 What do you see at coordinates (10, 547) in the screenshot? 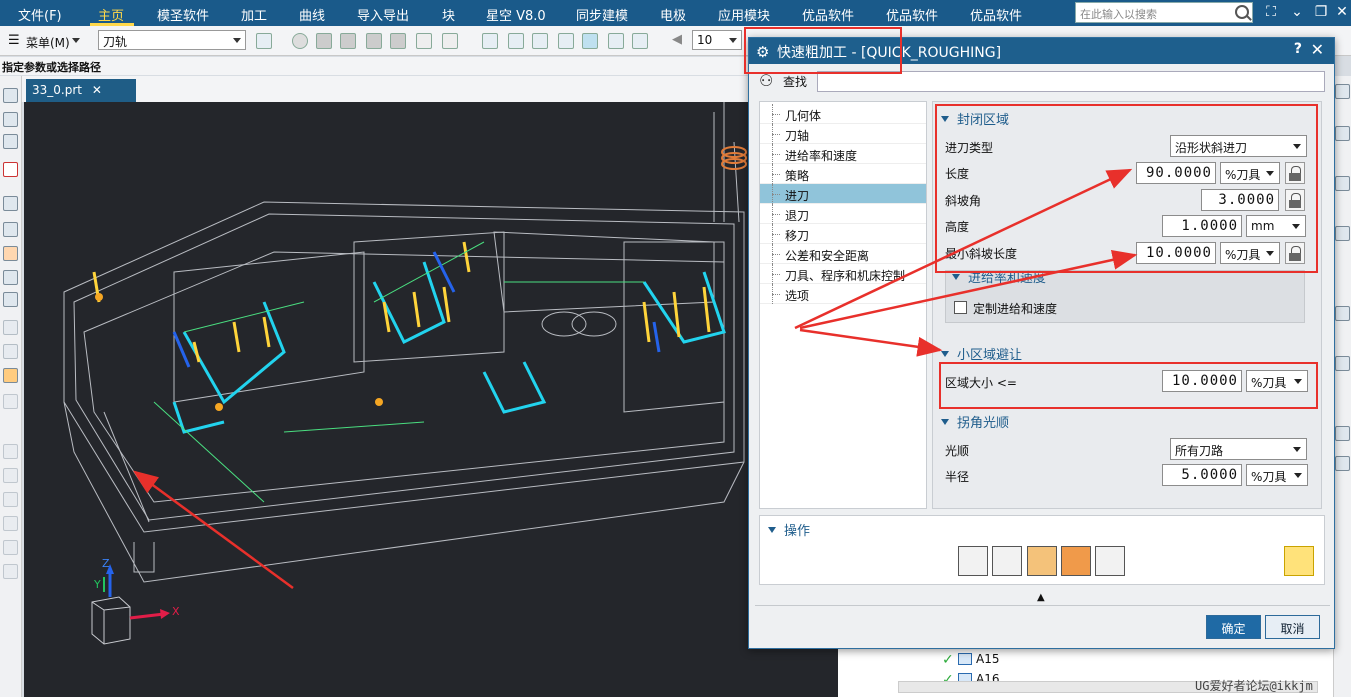
I see `machine-library-icon` at bounding box center [10, 547].